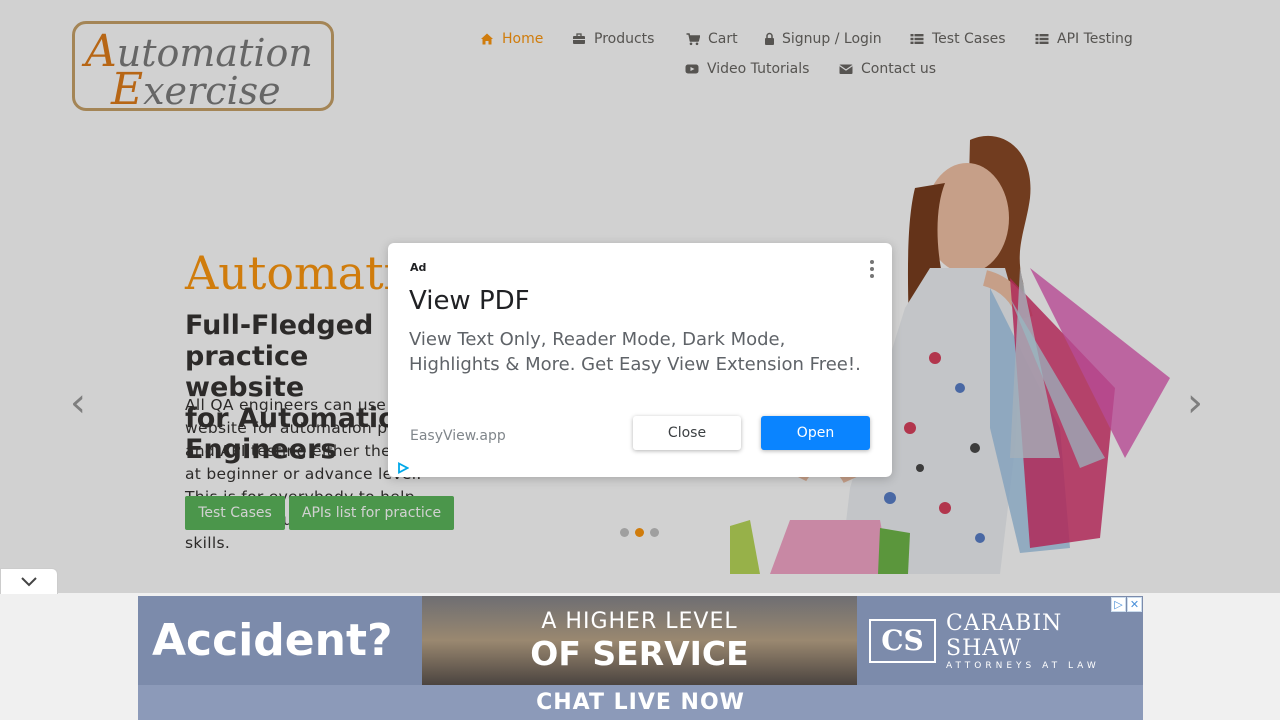 This screenshot has width=1280, height=720. I want to click on chevron-down-icon, so click(29, 581).